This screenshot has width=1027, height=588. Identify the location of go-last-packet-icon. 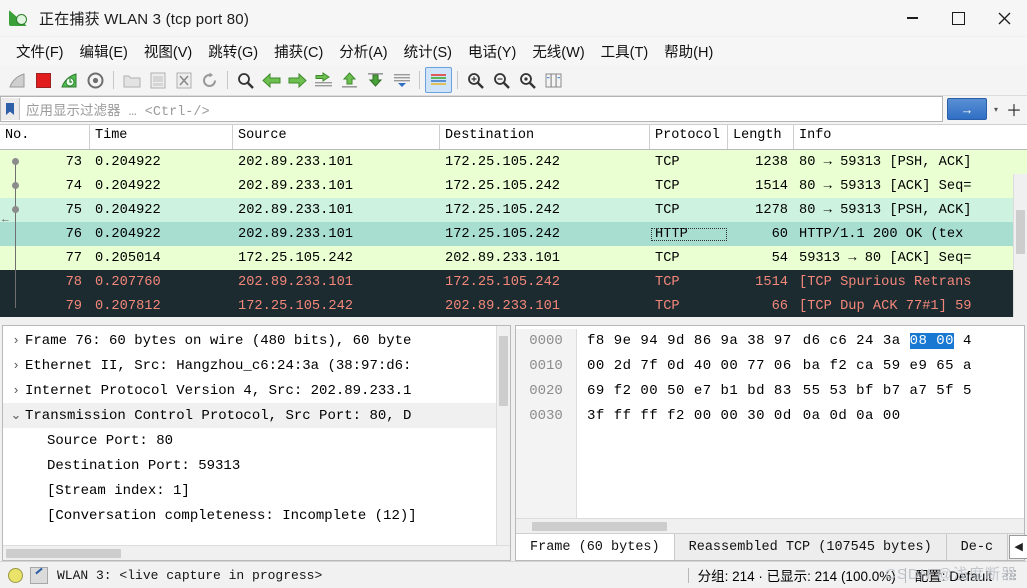
(375, 80).